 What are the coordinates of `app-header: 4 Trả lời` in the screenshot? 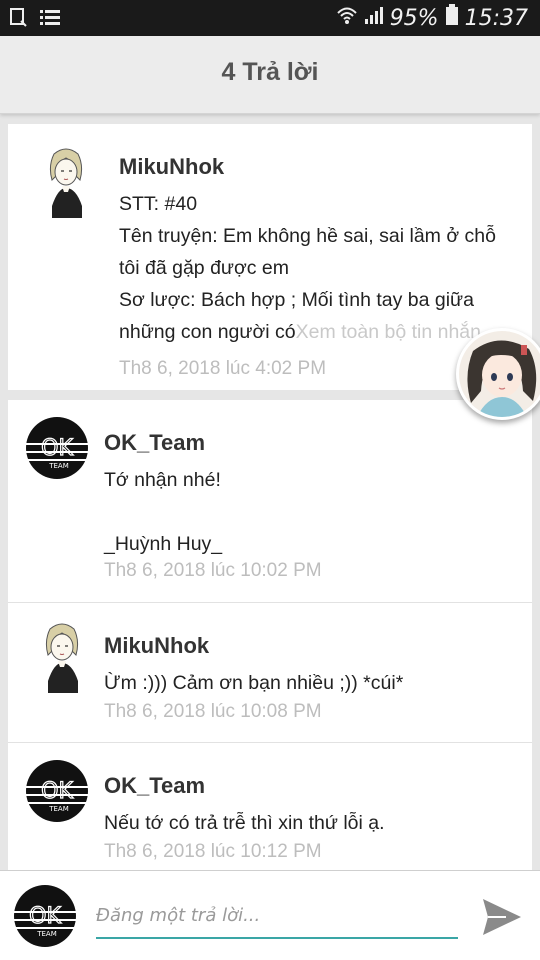 It's located at (270, 75).